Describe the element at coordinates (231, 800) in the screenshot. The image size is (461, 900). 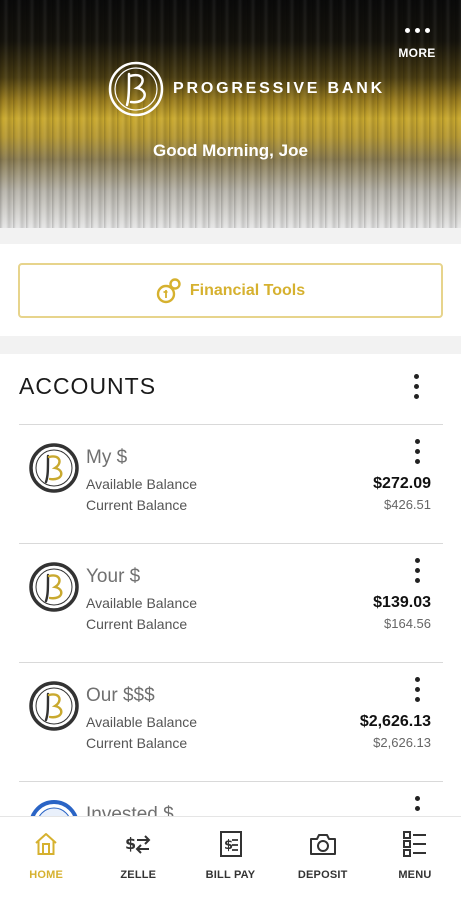
I see `account-row-invested: Invested $` at that location.